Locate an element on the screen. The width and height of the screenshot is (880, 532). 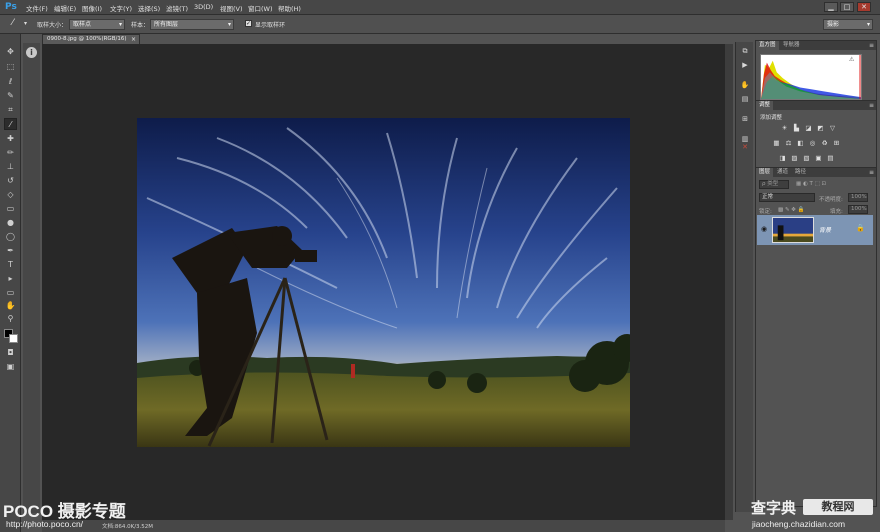
collapsed-panel-dock: ⧉ ▶ ✋ ▤ ⊞ ▥ ✕ is located at coordinates (744, 277).